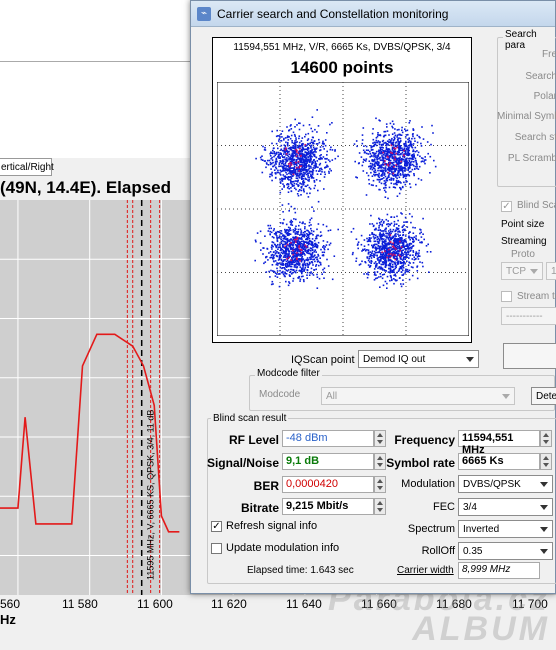  What do you see at coordinates (529, 356) in the screenshot?
I see `blank-button` at bounding box center [529, 356].